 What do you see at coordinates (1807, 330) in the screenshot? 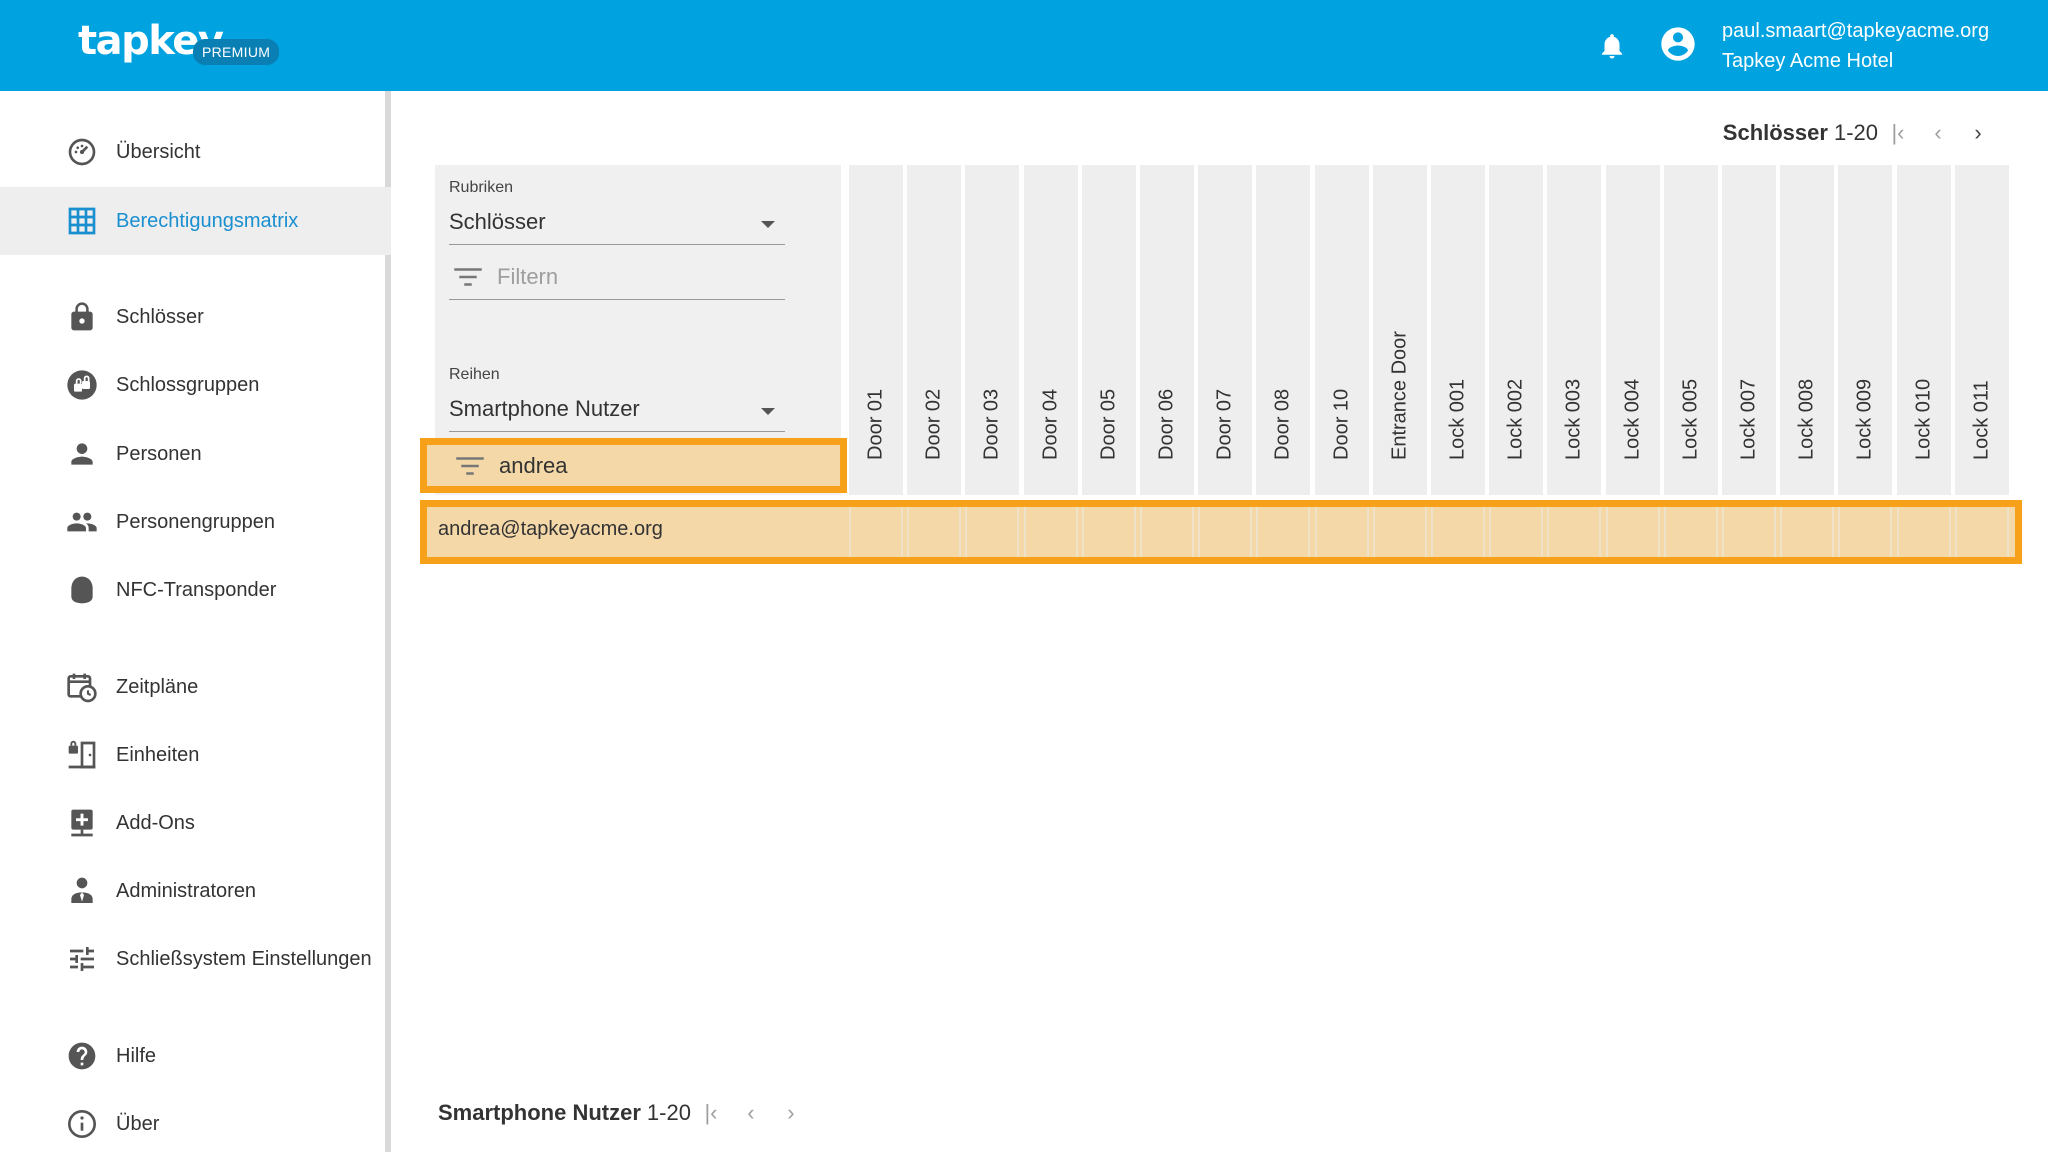
I see `column-header: Lock 008` at bounding box center [1807, 330].